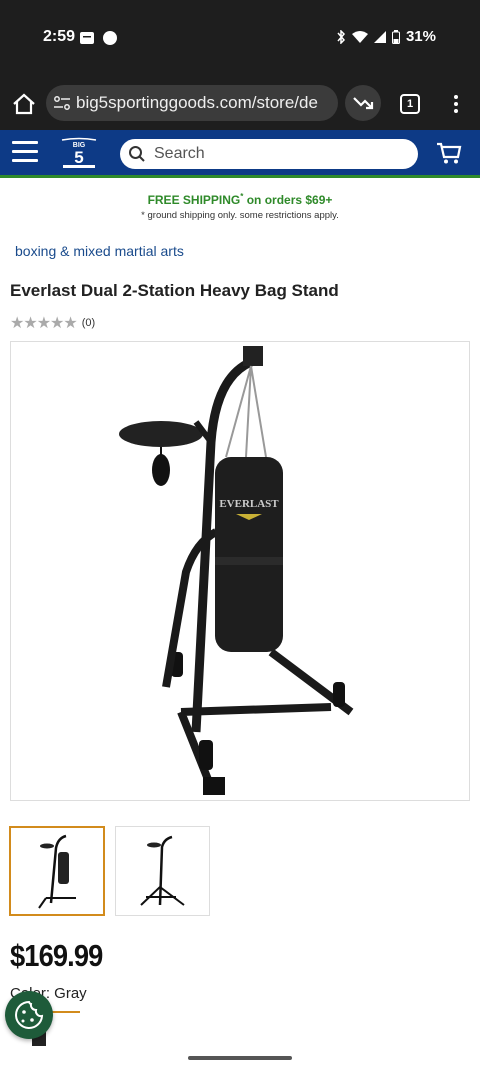 This screenshot has height=1071, width=480. I want to click on status-time: 2:59, so click(59, 36).